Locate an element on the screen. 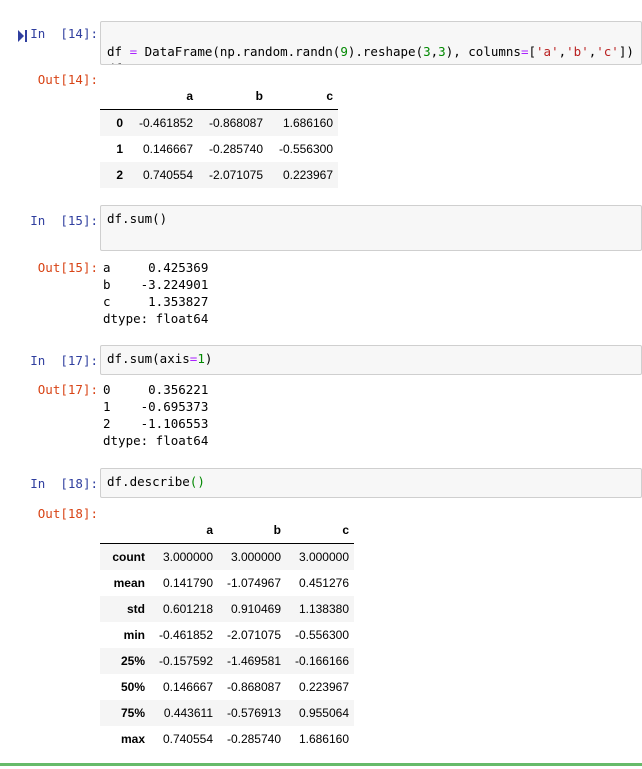 The height and width of the screenshot is (769, 642). table-cell: 0.443611 is located at coordinates (188, 713).